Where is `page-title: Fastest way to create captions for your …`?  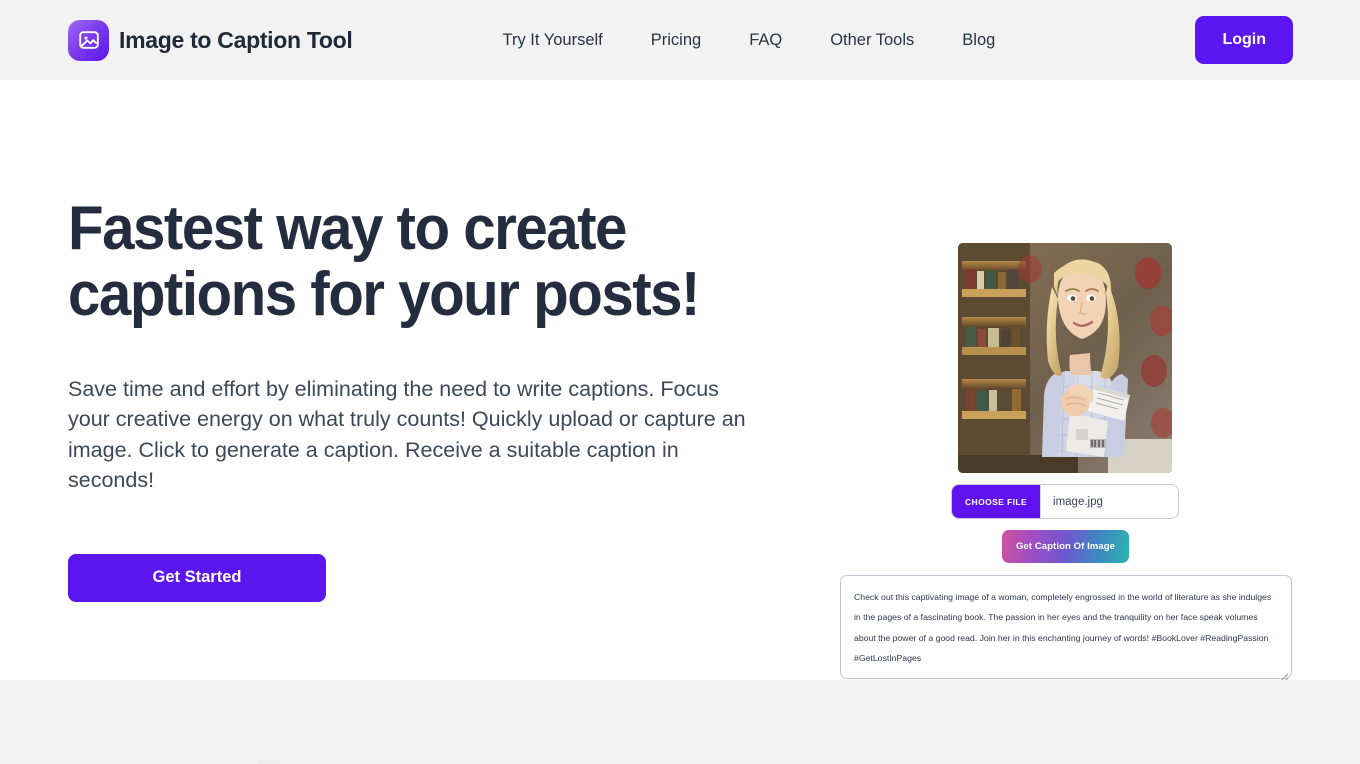
page-title: Fastest way to create captions for your … is located at coordinates (384, 262).